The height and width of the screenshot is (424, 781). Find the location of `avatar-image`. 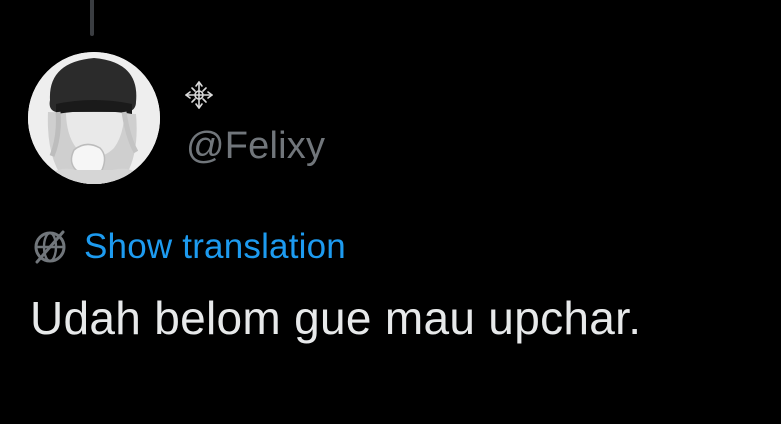

avatar-image is located at coordinates (94, 118).